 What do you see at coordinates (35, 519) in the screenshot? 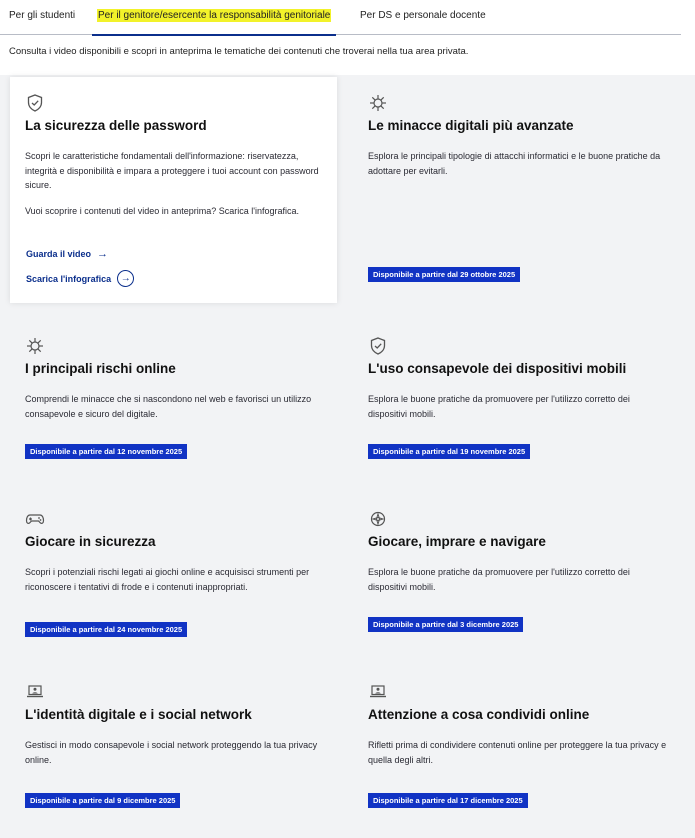
I see `gamepad-icon` at bounding box center [35, 519].